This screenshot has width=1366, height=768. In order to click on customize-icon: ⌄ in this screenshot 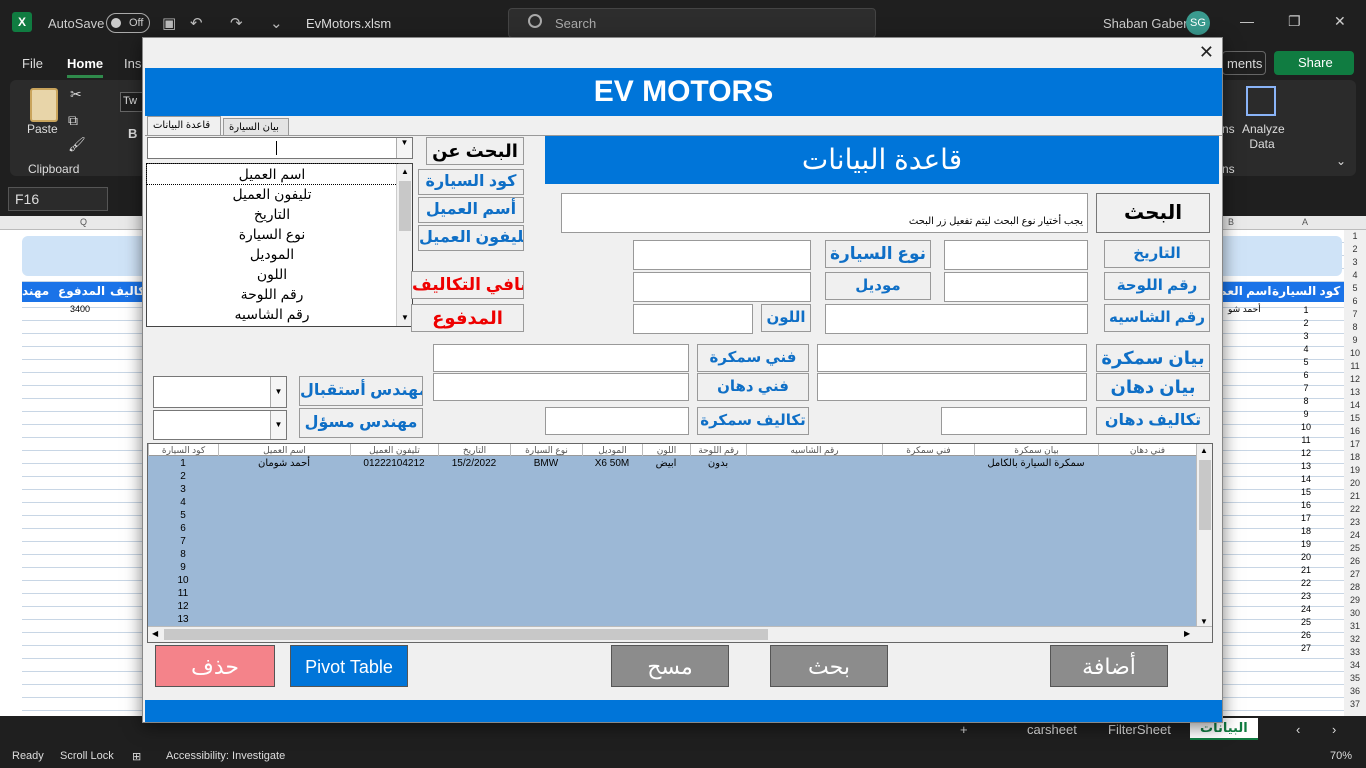, I will do `click(276, 23)`.